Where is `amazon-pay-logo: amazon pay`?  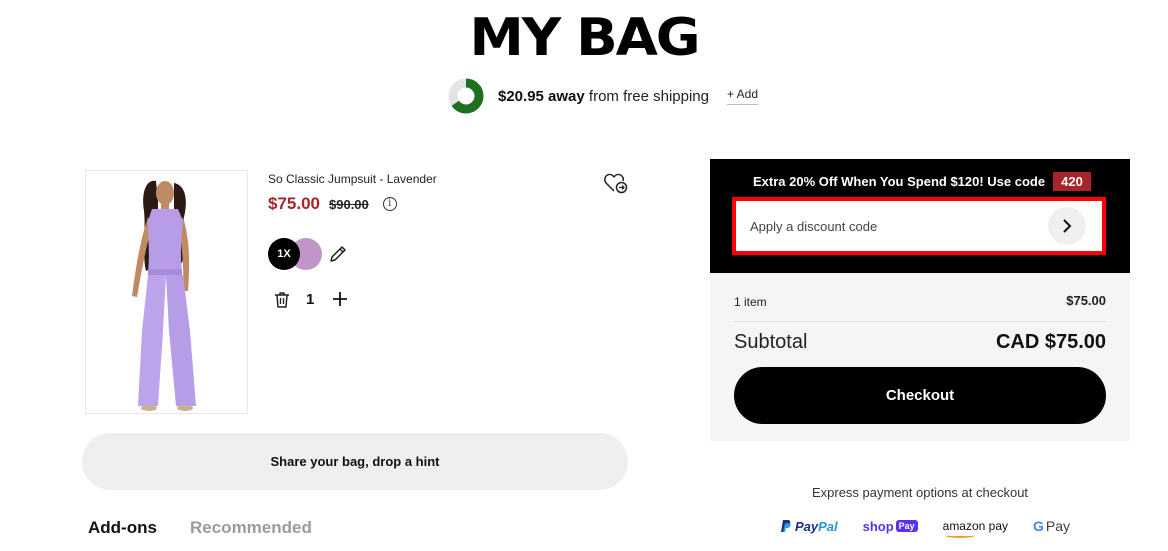
amazon-pay-logo: amazon pay is located at coordinates (975, 528).